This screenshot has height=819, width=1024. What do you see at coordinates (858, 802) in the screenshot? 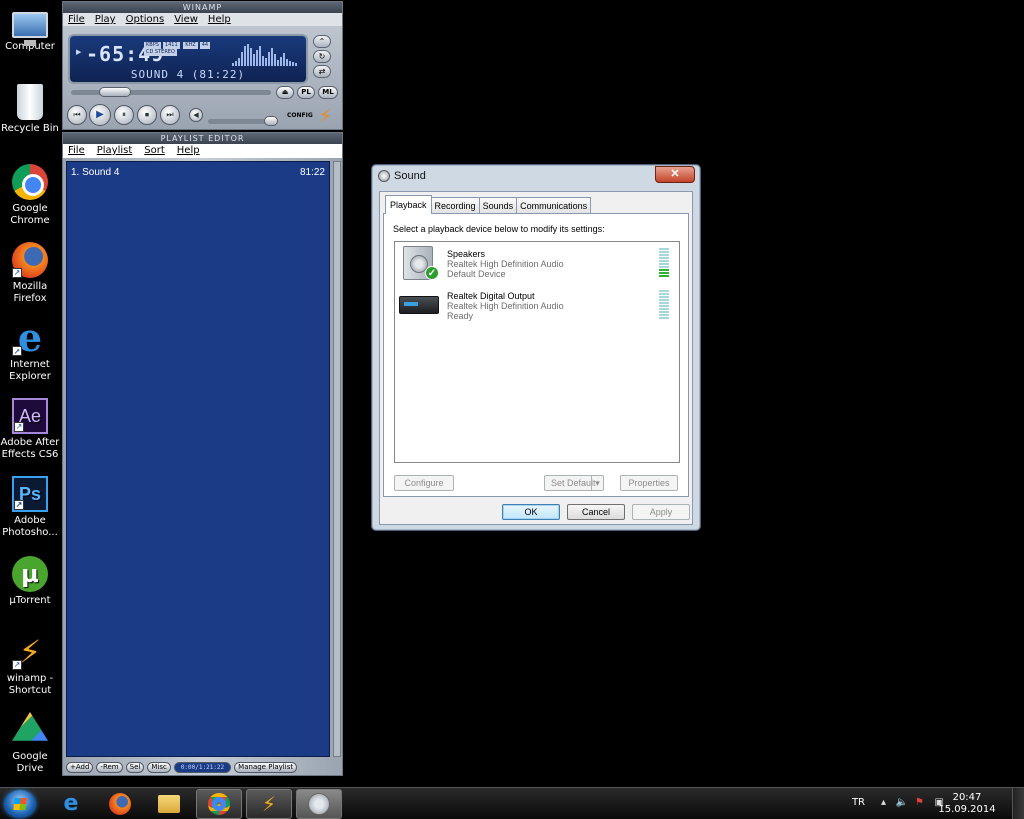
I see `language-indicator: TR` at bounding box center [858, 802].